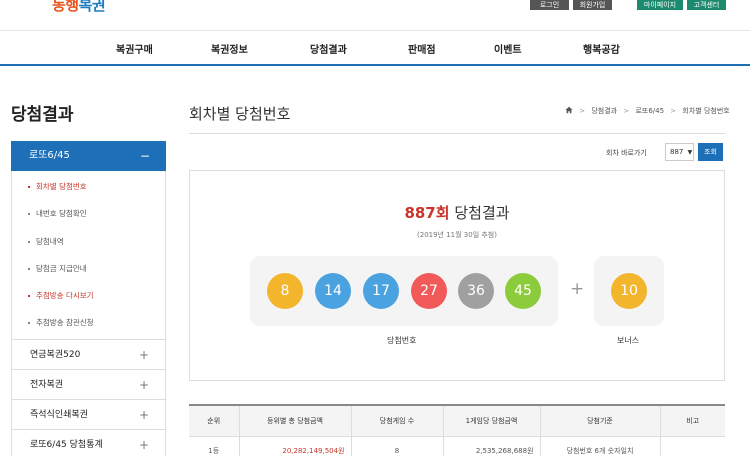 The height and width of the screenshot is (456, 750). What do you see at coordinates (375, 15) in the screenshot?
I see `top-bar: 동행복권 로그인 회원가입 마이페이지 고객센터` at bounding box center [375, 15].